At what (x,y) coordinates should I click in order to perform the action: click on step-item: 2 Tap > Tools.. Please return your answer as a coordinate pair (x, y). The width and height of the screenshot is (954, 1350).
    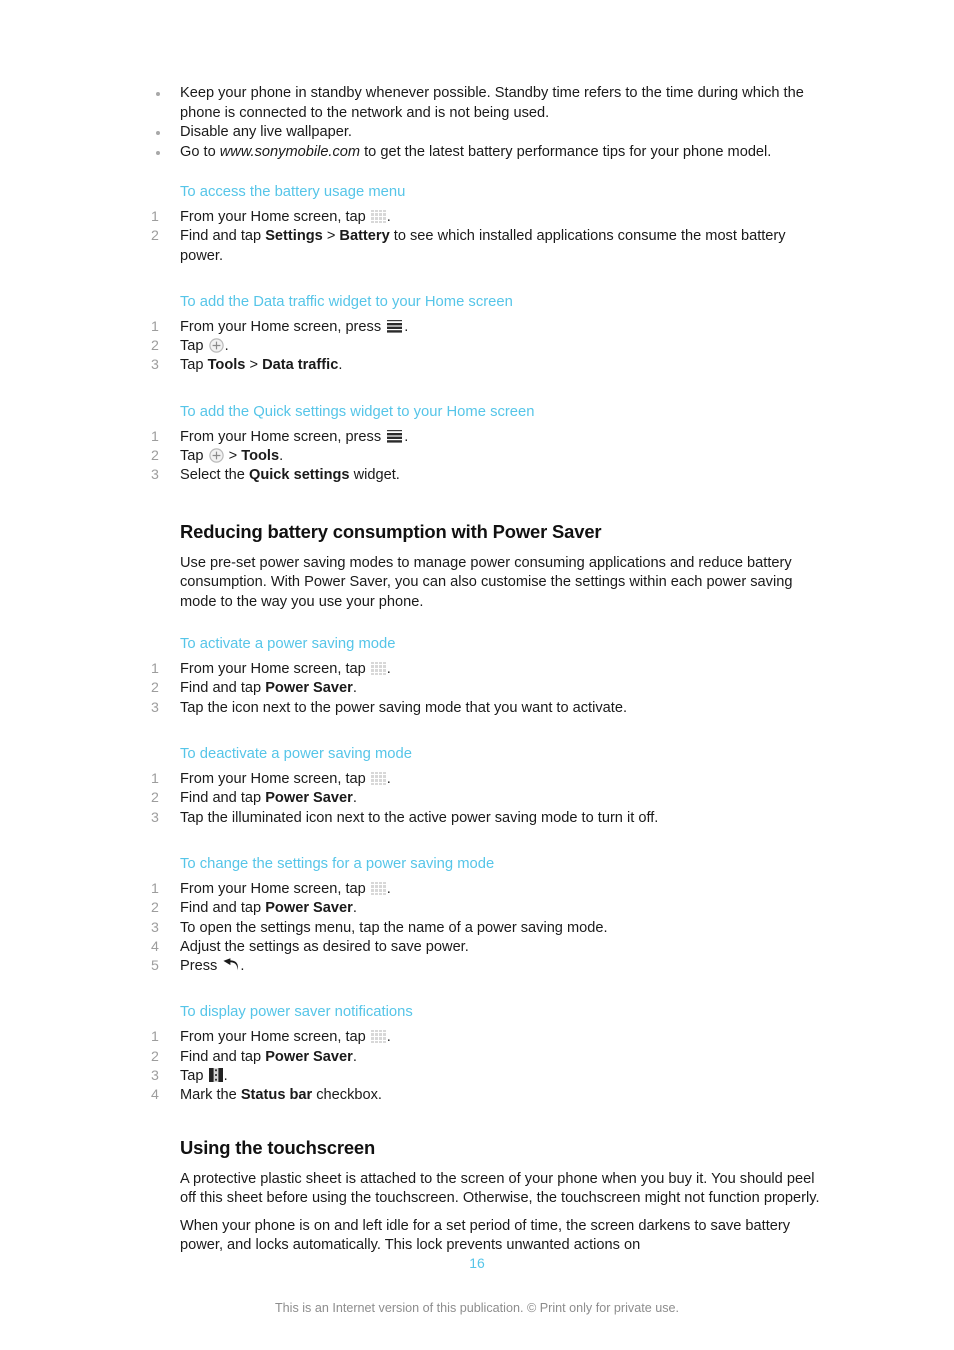
    Looking at the image, I should click on (485, 456).